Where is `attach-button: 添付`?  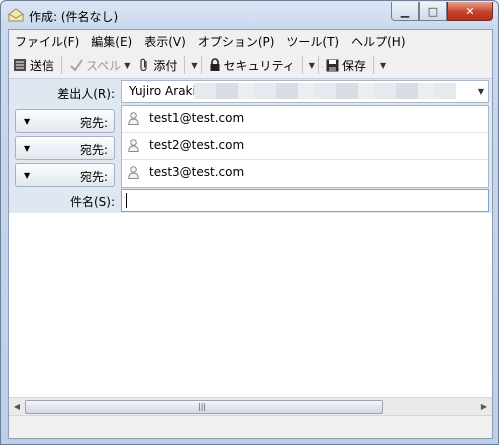 attach-button: 添付 is located at coordinates (157, 65).